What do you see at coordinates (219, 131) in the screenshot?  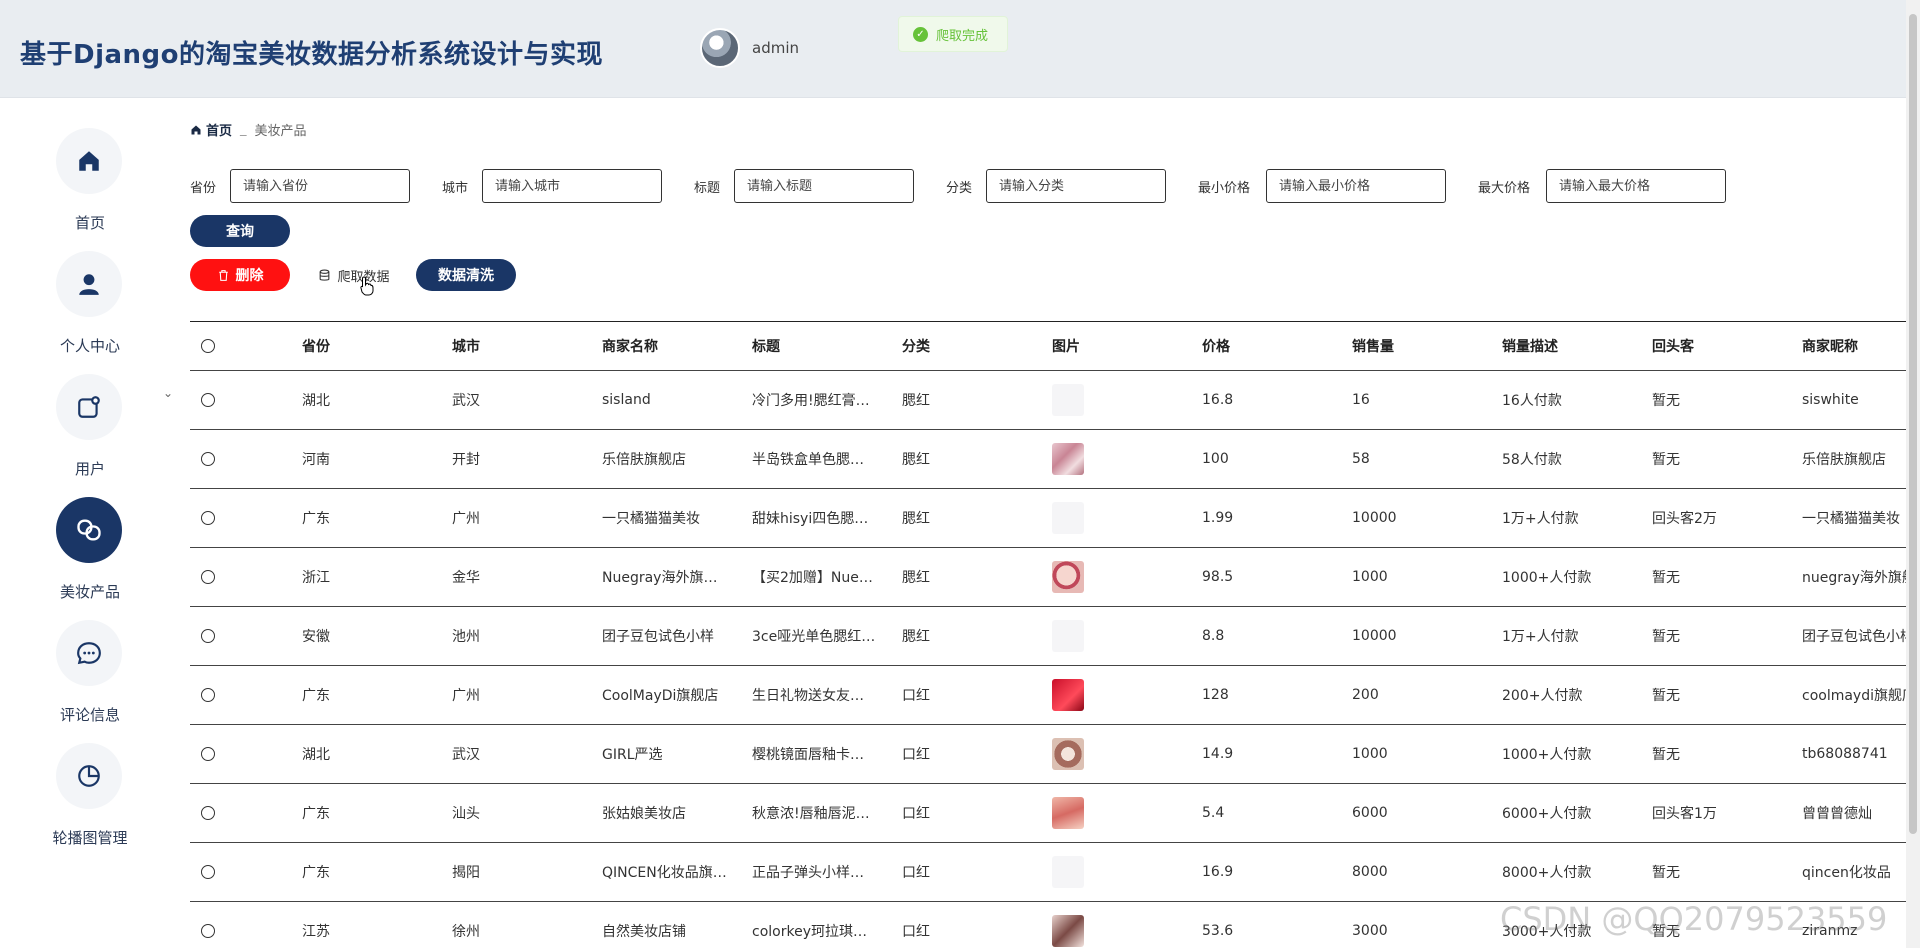 I see `breadcrumb-home-label: 首页` at bounding box center [219, 131].